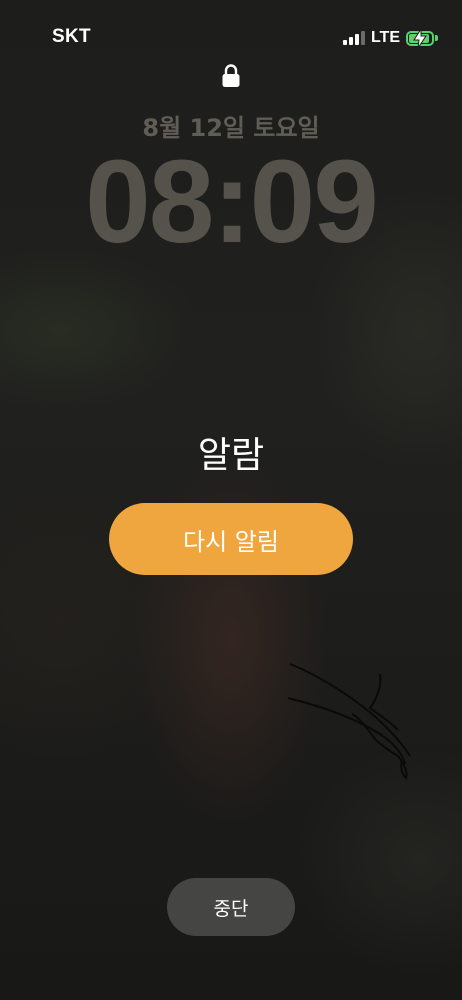  Describe the element at coordinates (231, 541) in the screenshot. I see `snooze-button-label: 다시 알림` at that location.